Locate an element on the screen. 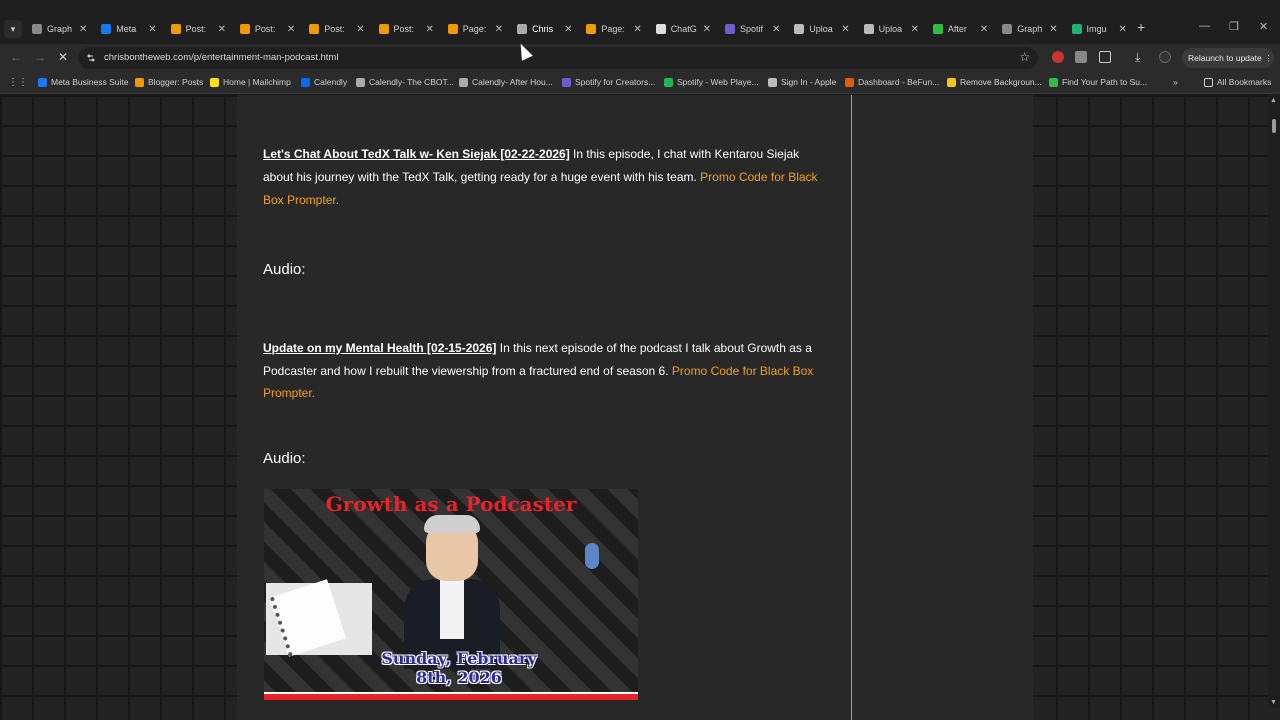 The height and width of the screenshot is (720, 1280). download-icon: ⤓ is located at coordinates (1137, 57).